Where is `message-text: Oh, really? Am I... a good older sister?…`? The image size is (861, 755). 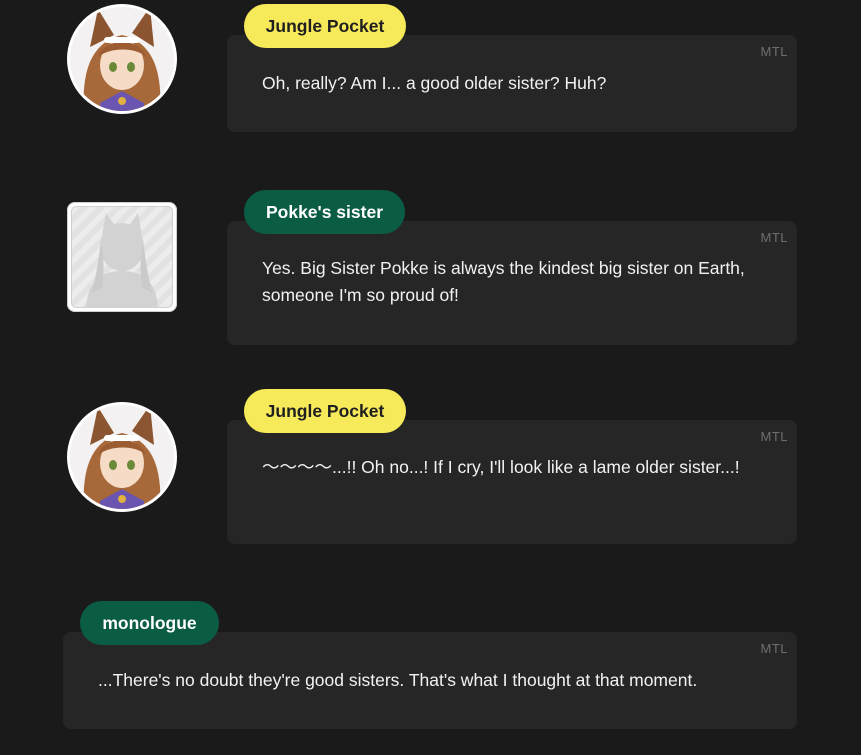
message-text: Oh, really? Am I... a good older sister?… is located at coordinates (434, 83).